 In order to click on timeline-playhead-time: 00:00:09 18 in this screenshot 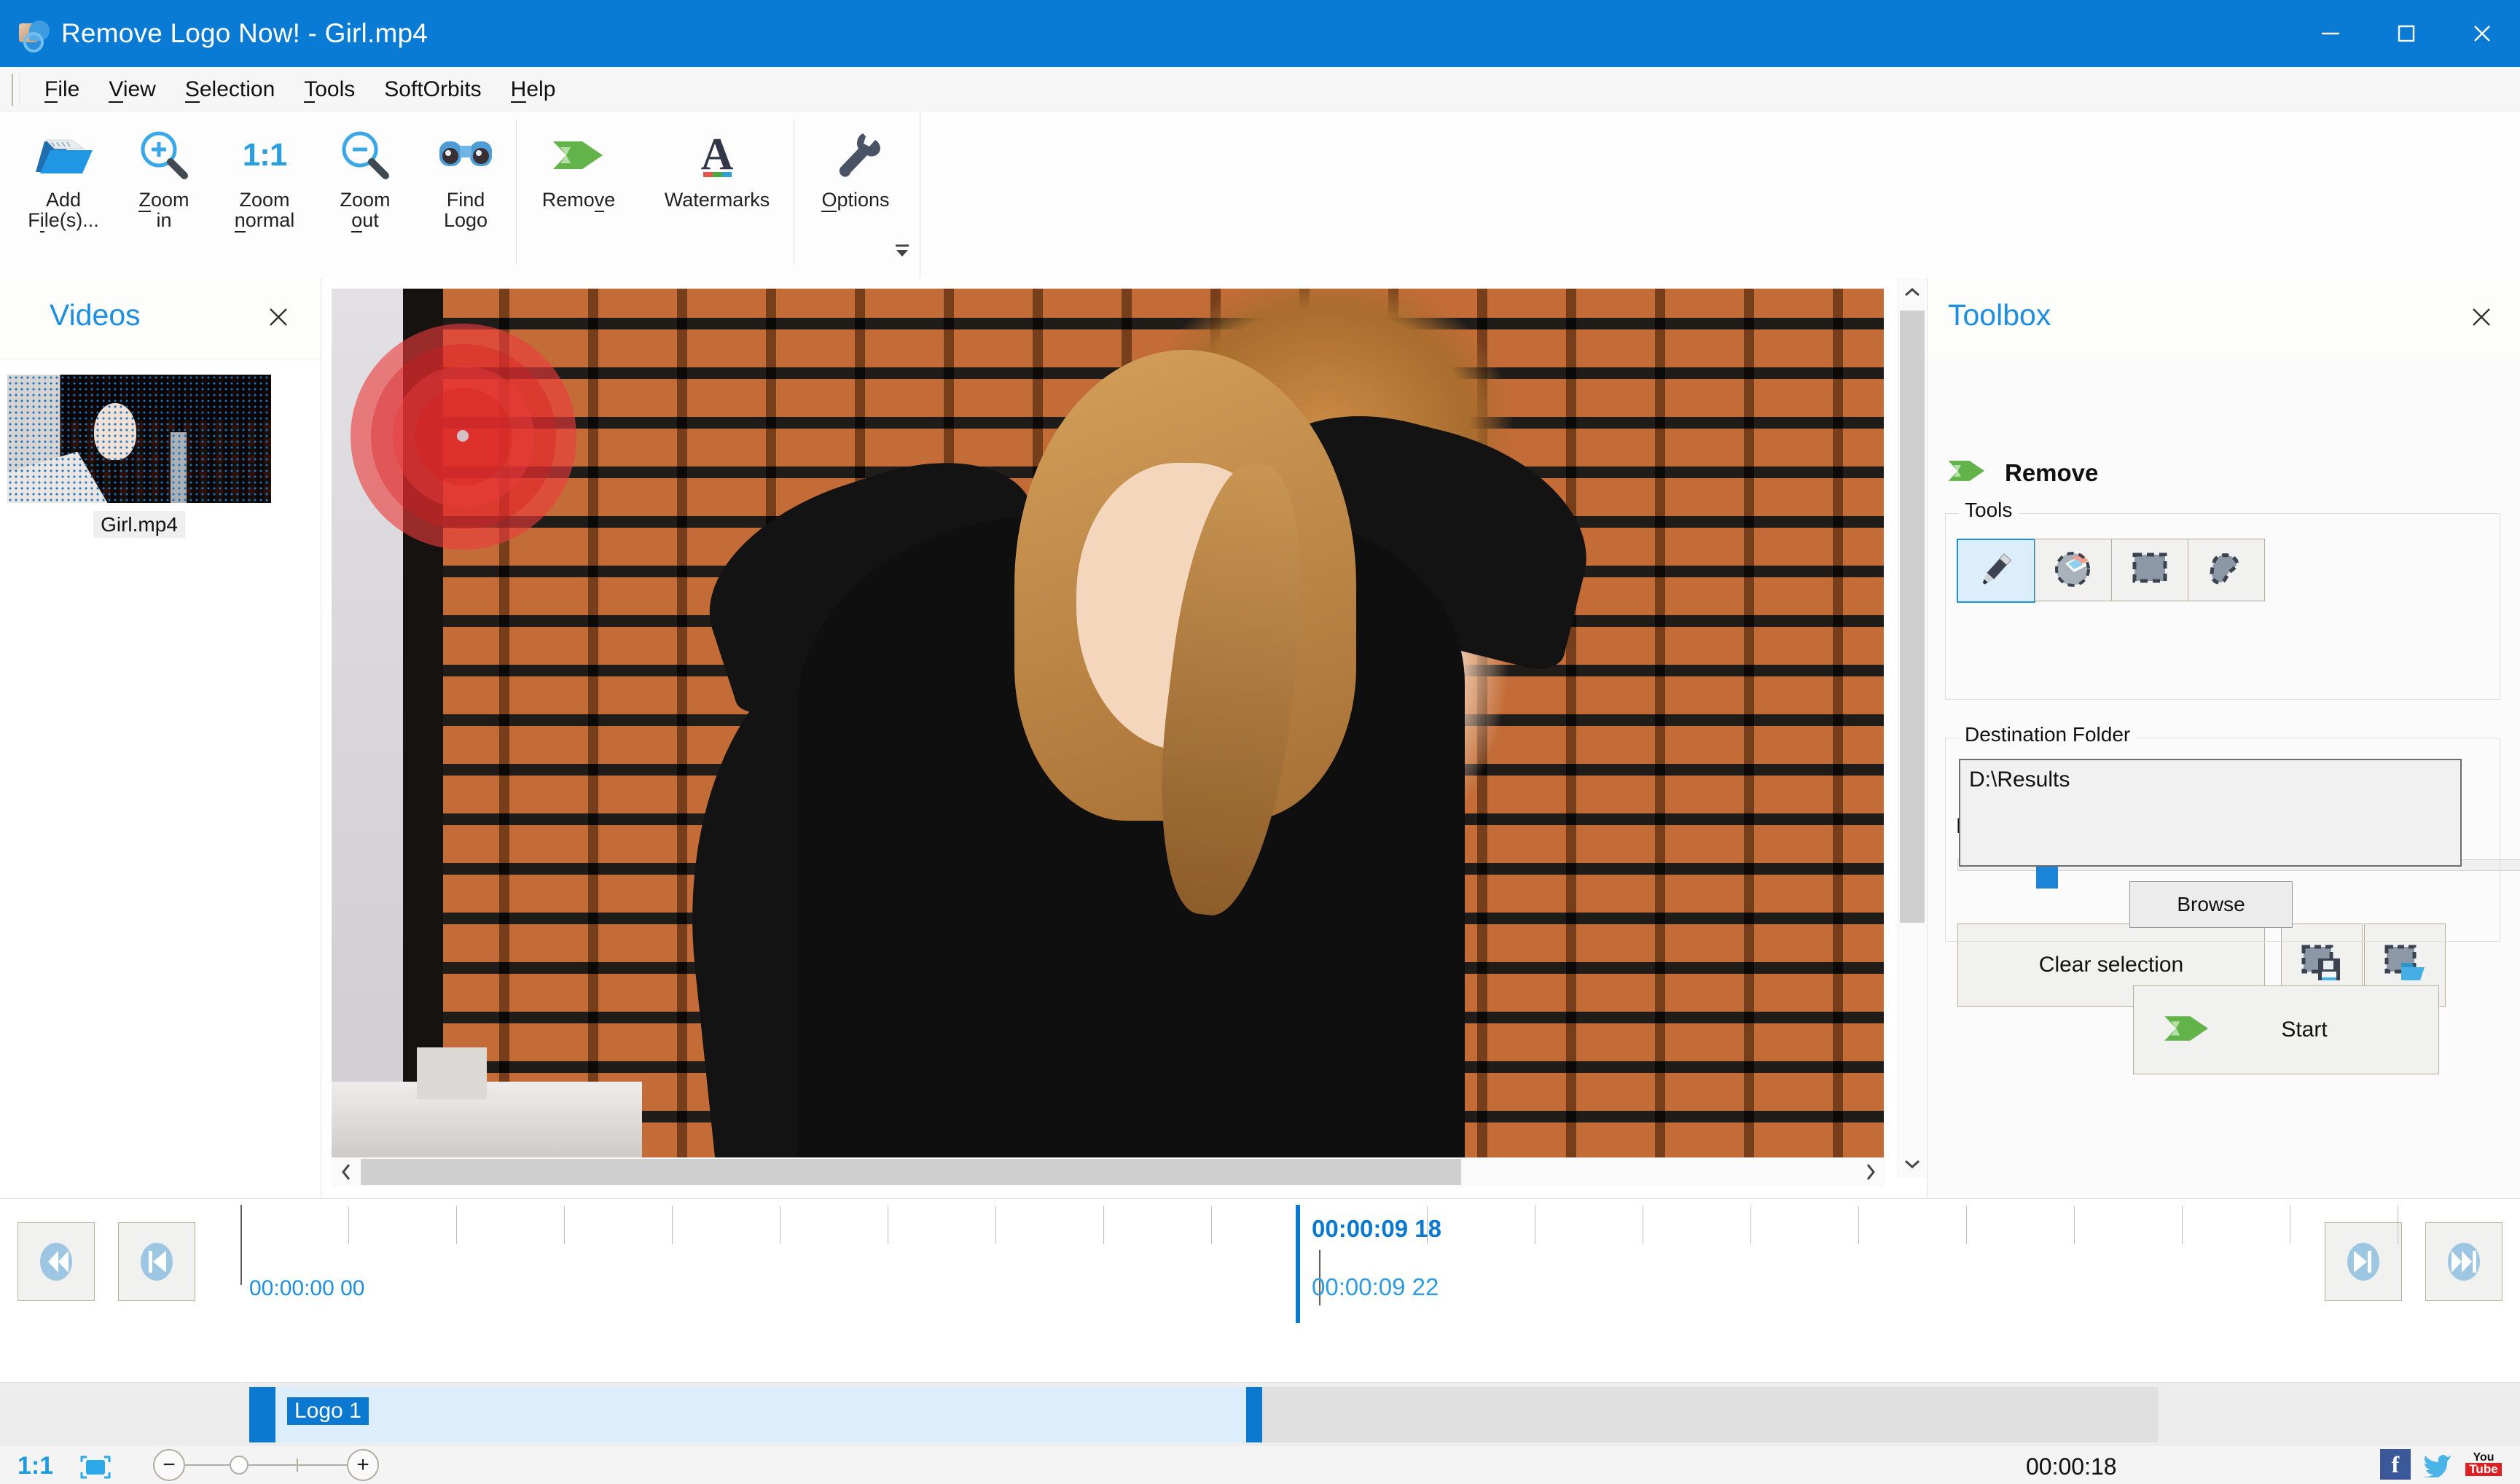, I will do `click(1376, 1228)`.